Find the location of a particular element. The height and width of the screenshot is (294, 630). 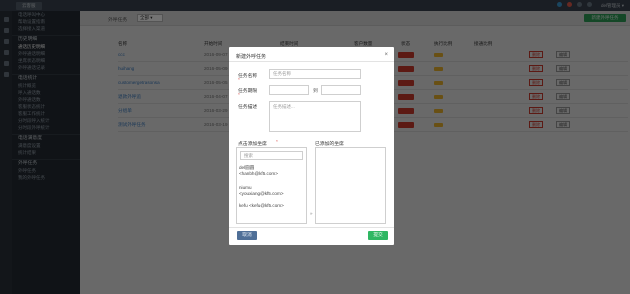

submit-button: 提交 is located at coordinates (378, 235).